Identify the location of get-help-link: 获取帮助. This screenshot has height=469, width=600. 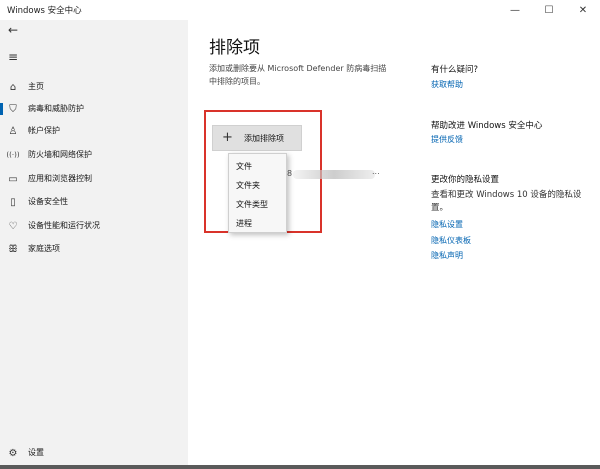
(447, 84).